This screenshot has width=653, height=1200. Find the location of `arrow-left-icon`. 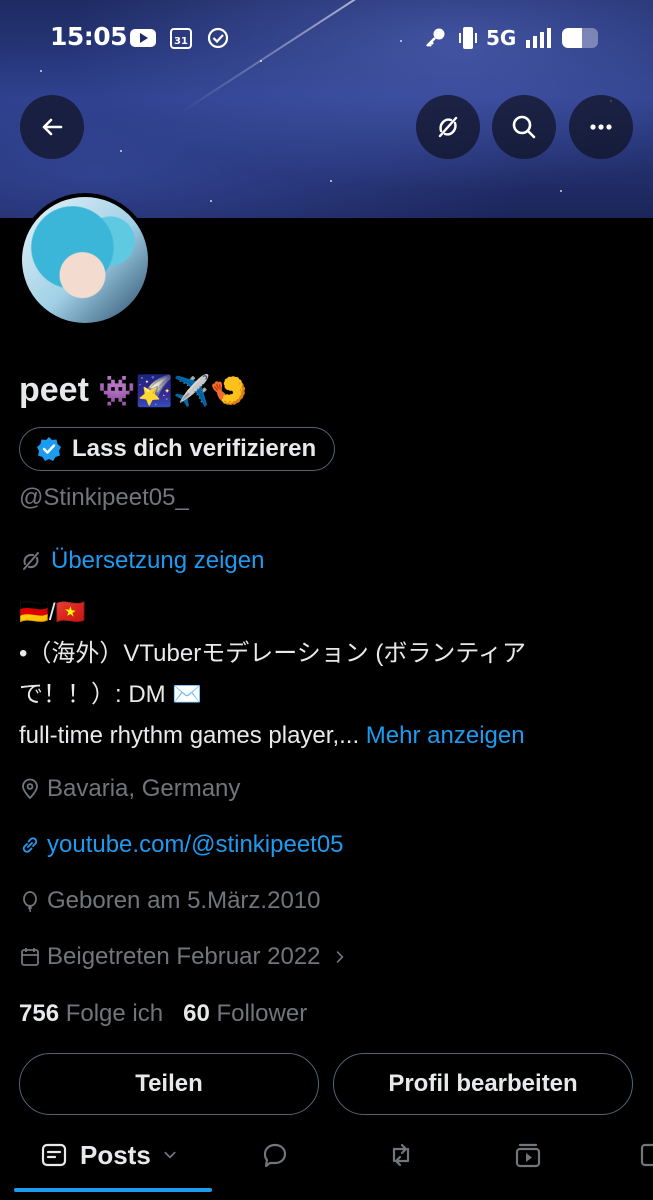

arrow-left-icon is located at coordinates (52, 127).